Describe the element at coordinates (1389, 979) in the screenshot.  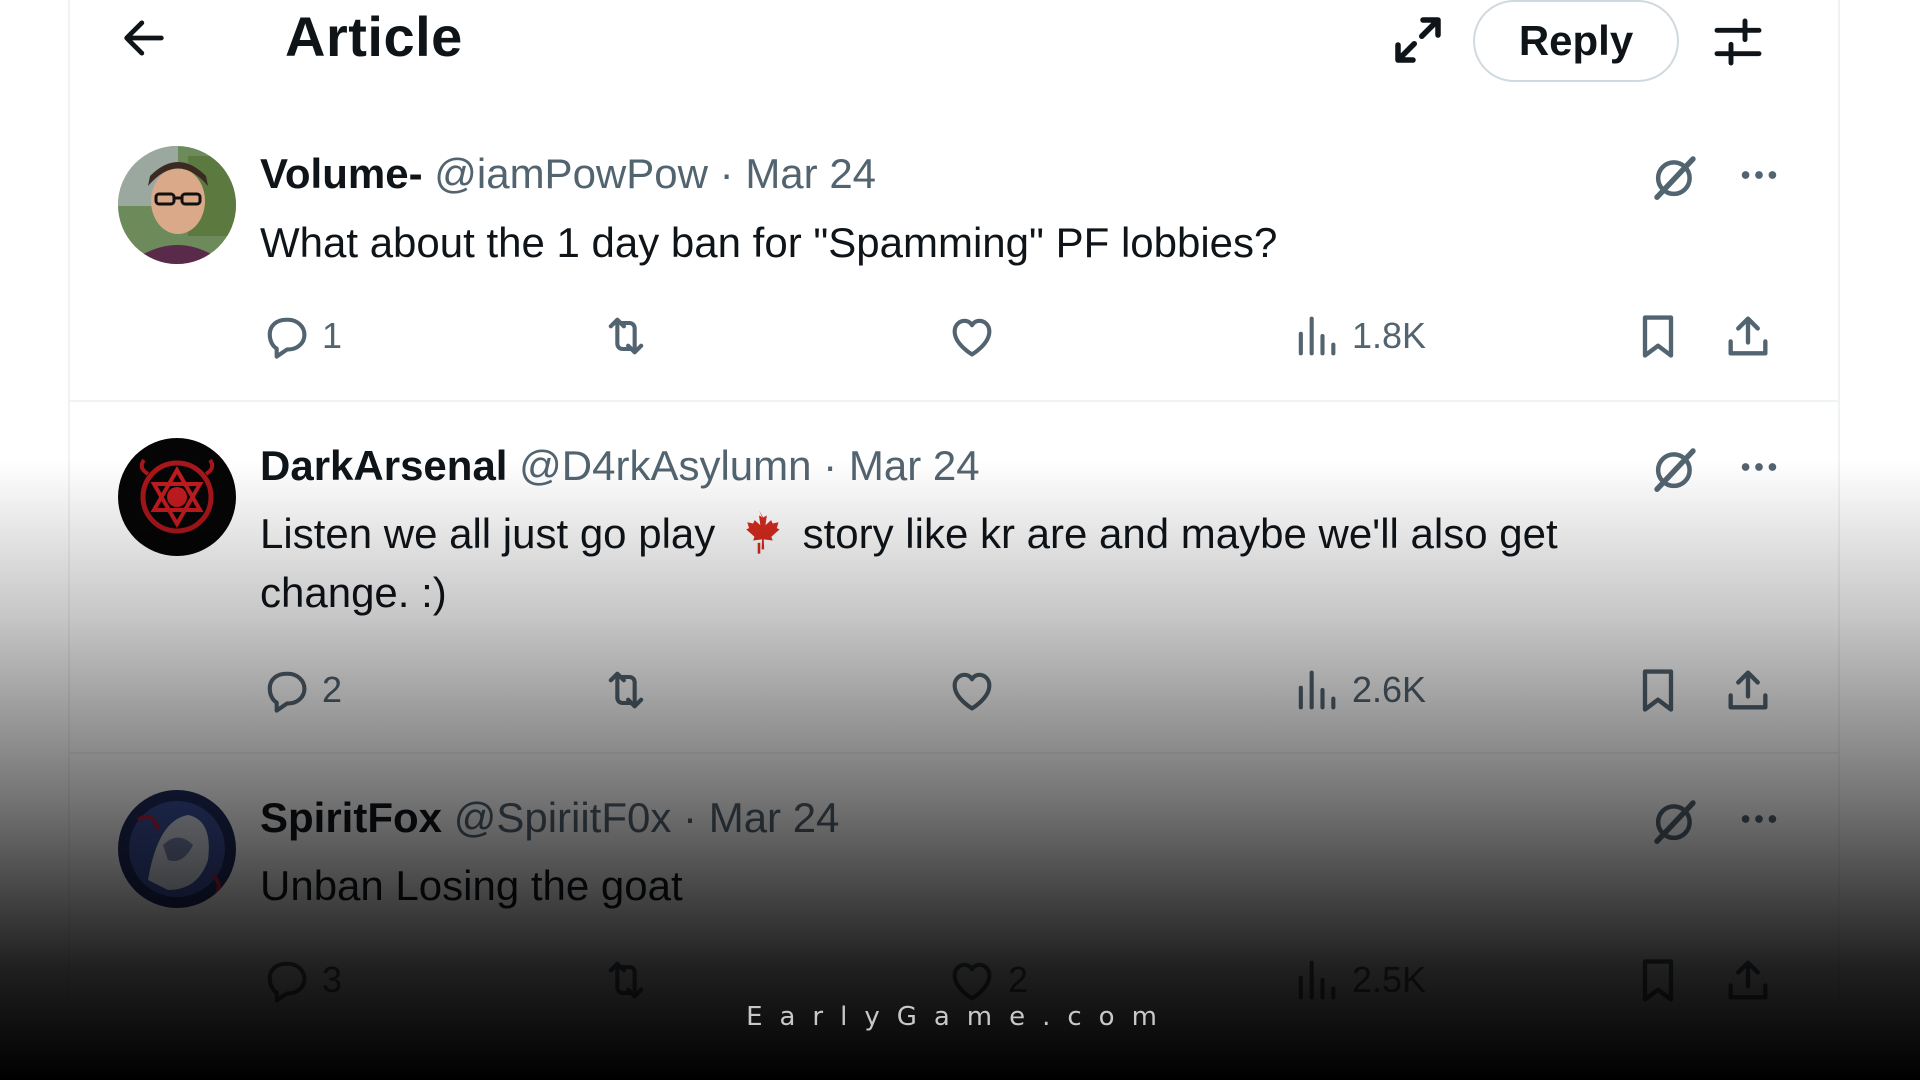
I see `view-count: 2.5K` at that location.